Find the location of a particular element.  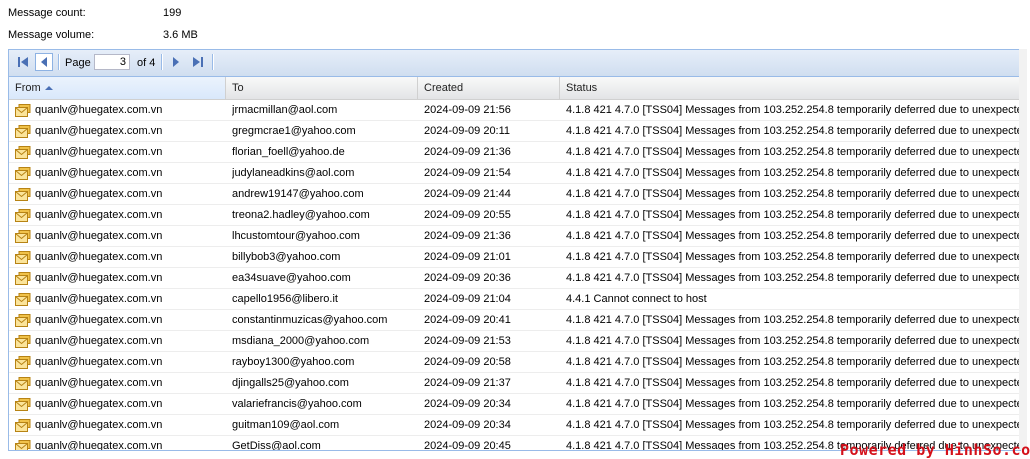

column-header-created: Created is located at coordinates (489, 88).